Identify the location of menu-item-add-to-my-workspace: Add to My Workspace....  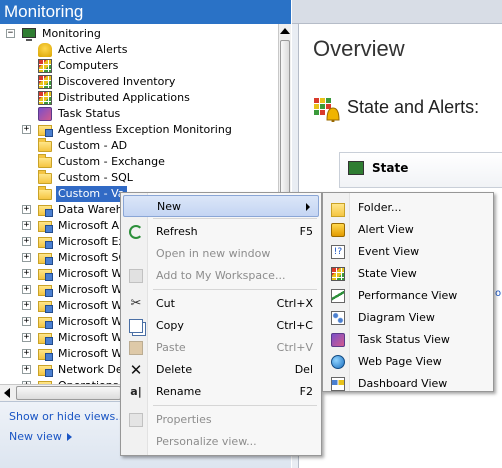
(221, 276).